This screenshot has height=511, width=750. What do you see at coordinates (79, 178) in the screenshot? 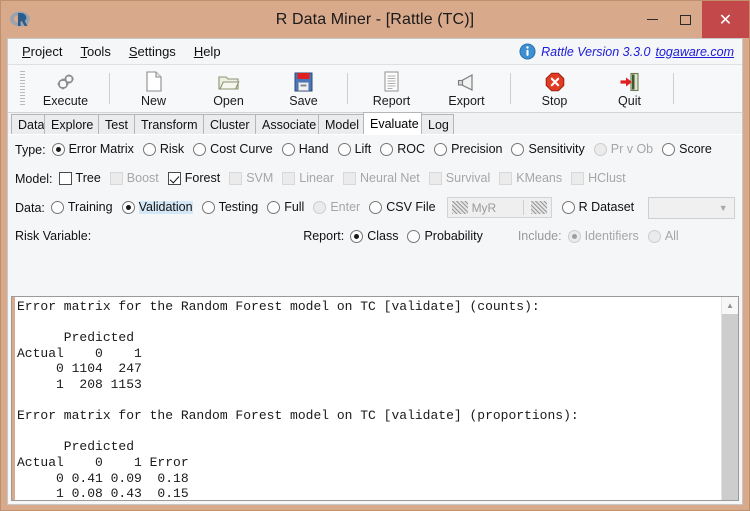
I see `model-option-tree: Tree` at bounding box center [79, 178].